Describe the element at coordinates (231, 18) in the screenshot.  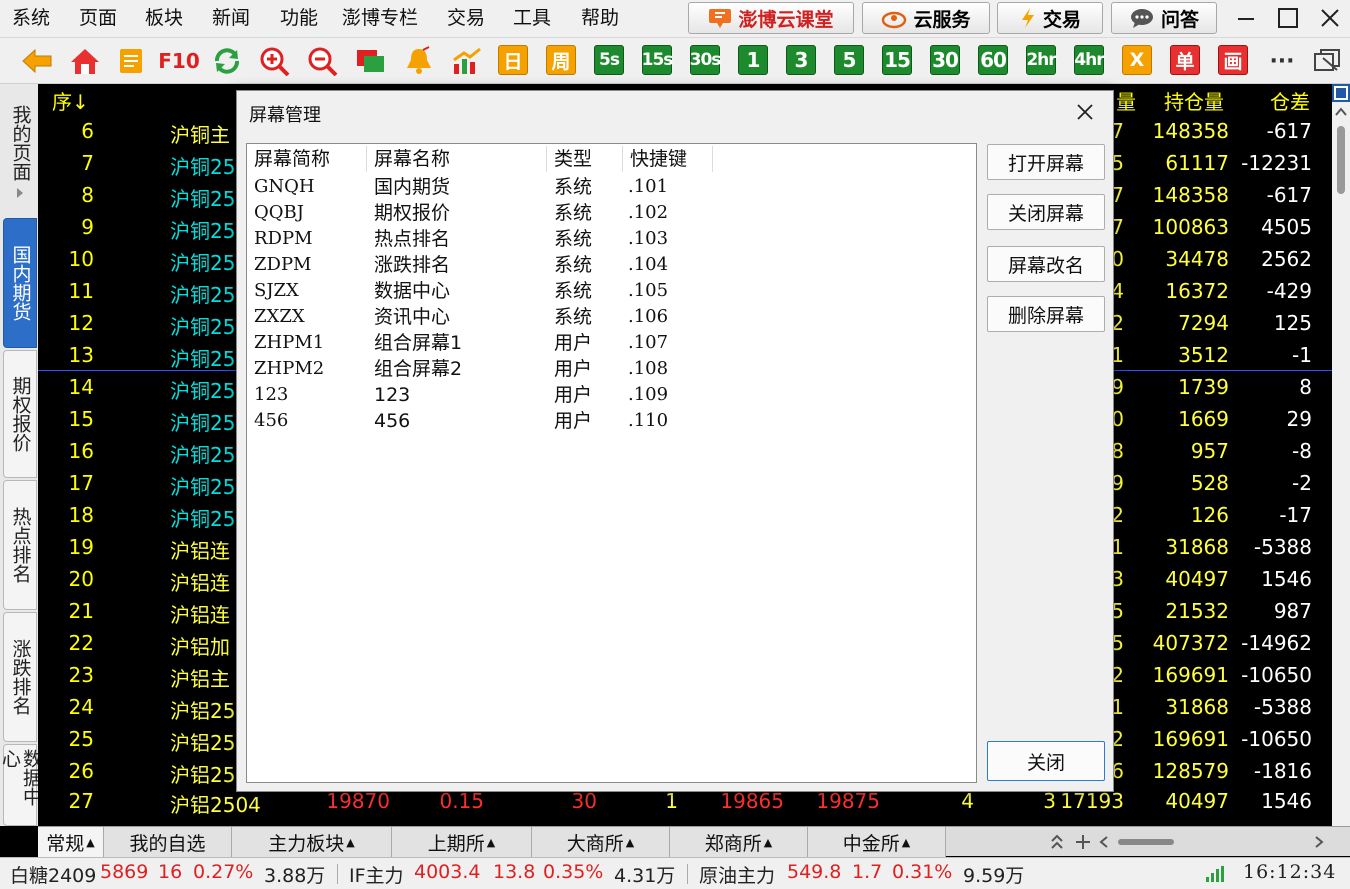
I see `menu-news: 新闻` at that location.